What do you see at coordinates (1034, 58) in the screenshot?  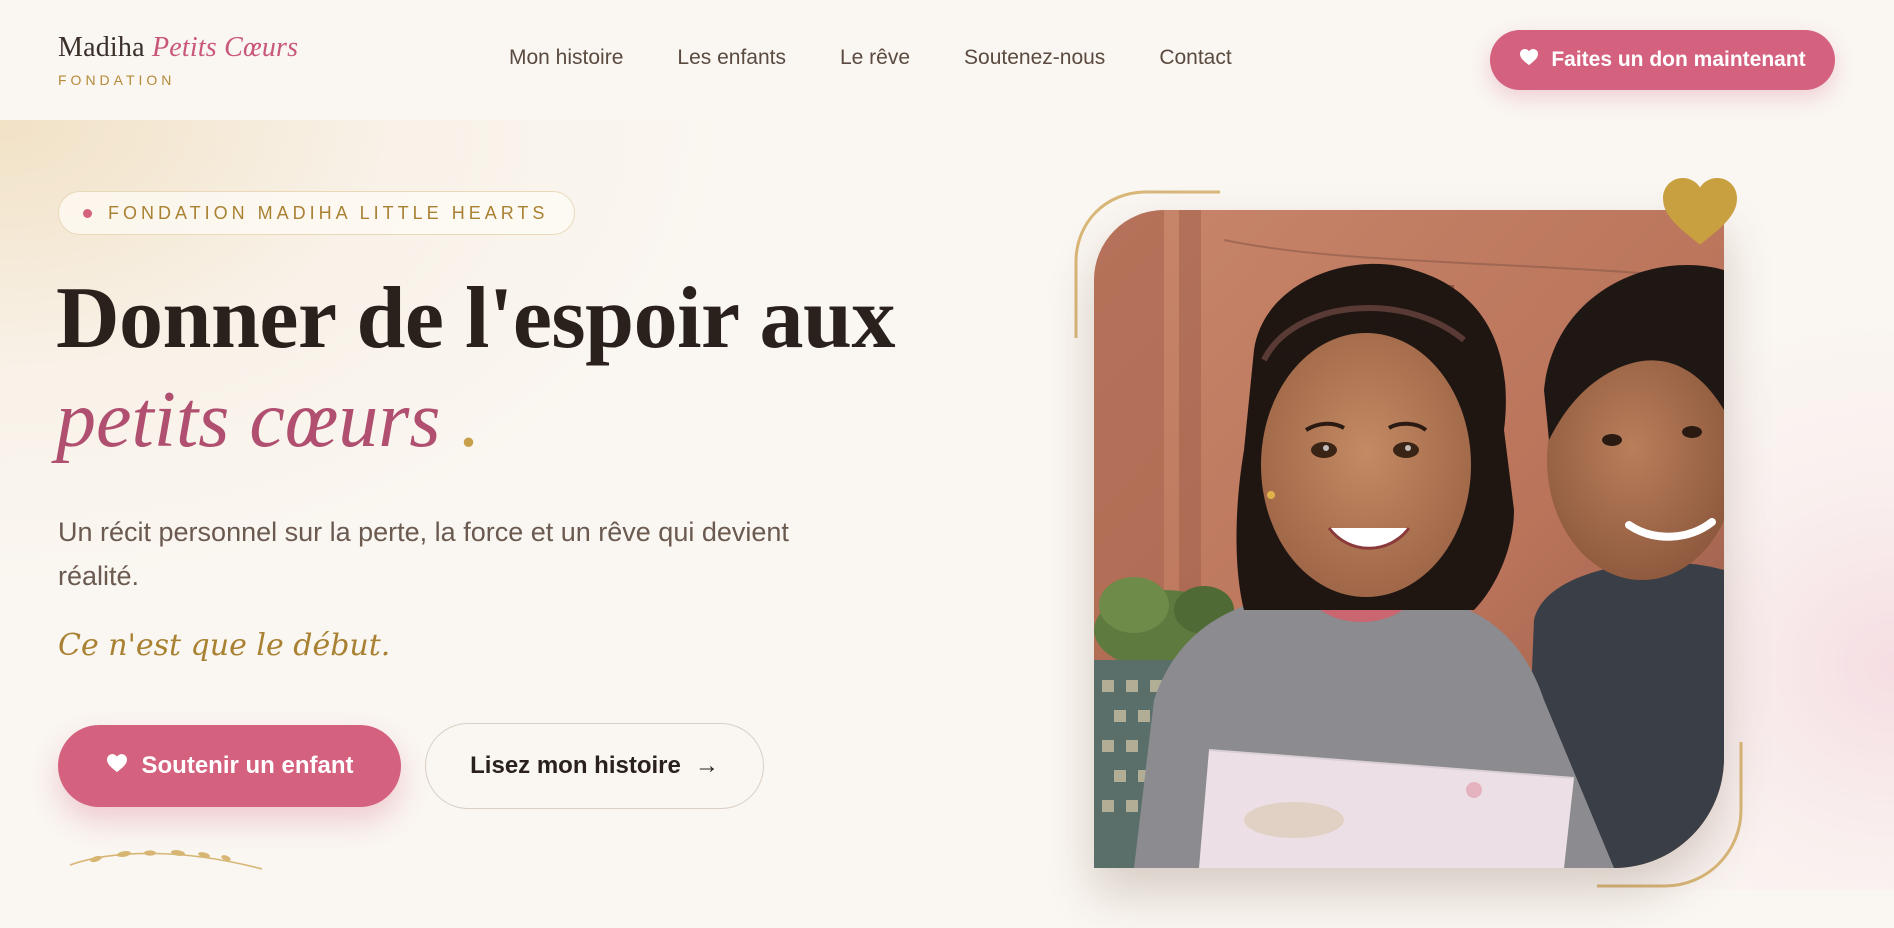 I see `nav-item-soutenez-nous: Soutenez-nous` at bounding box center [1034, 58].